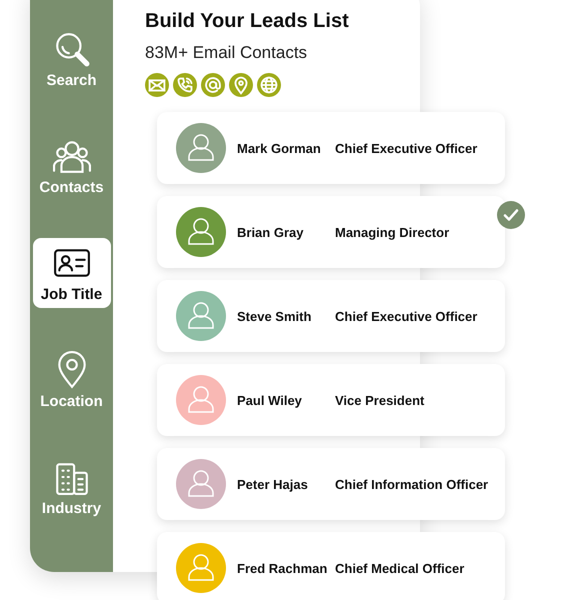  I want to click on contact-name: Steve Smith, so click(274, 316).